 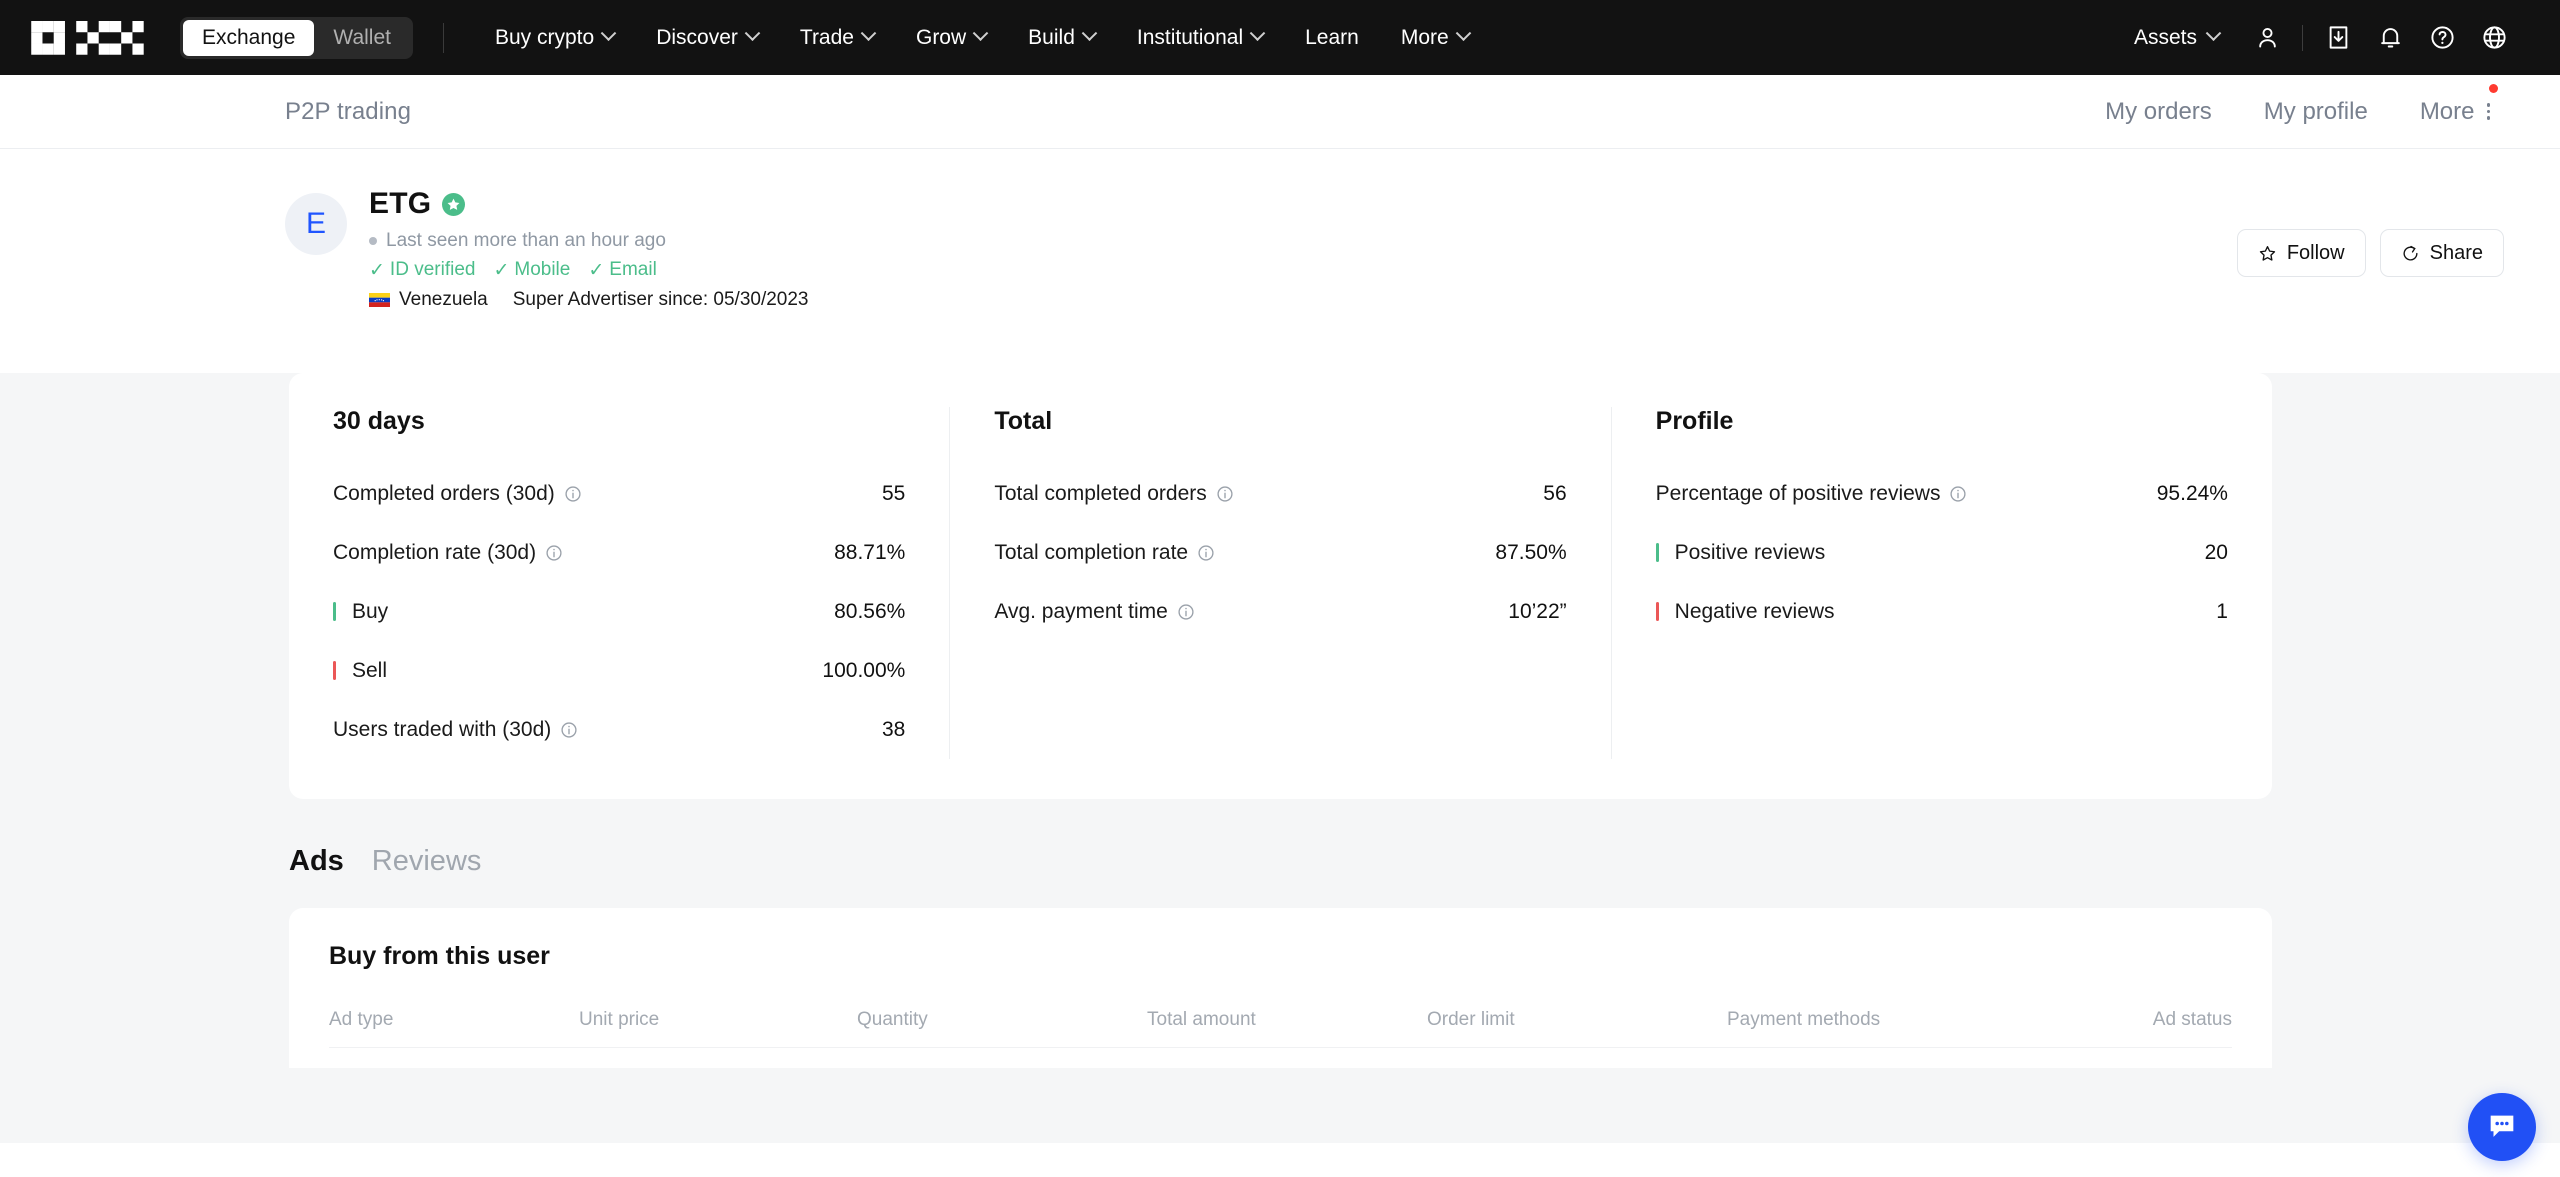 What do you see at coordinates (316, 224) in the screenshot?
I see `avatar: E` at bounding box center [316, 224].